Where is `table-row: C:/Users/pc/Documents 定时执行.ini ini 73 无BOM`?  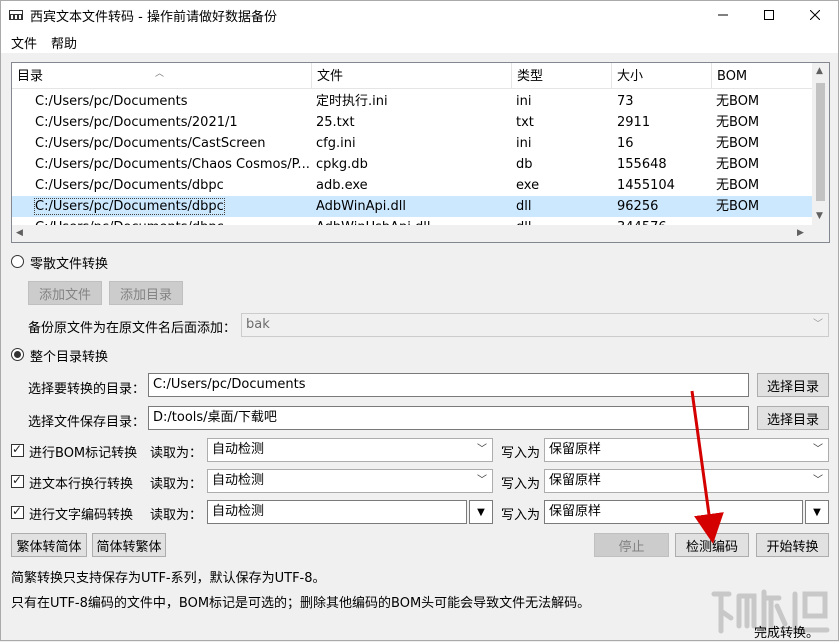 table-row: C:/Users/pc/Documents 定时执行.ini ini 73 无BOM is located at coordinates (412, 101).